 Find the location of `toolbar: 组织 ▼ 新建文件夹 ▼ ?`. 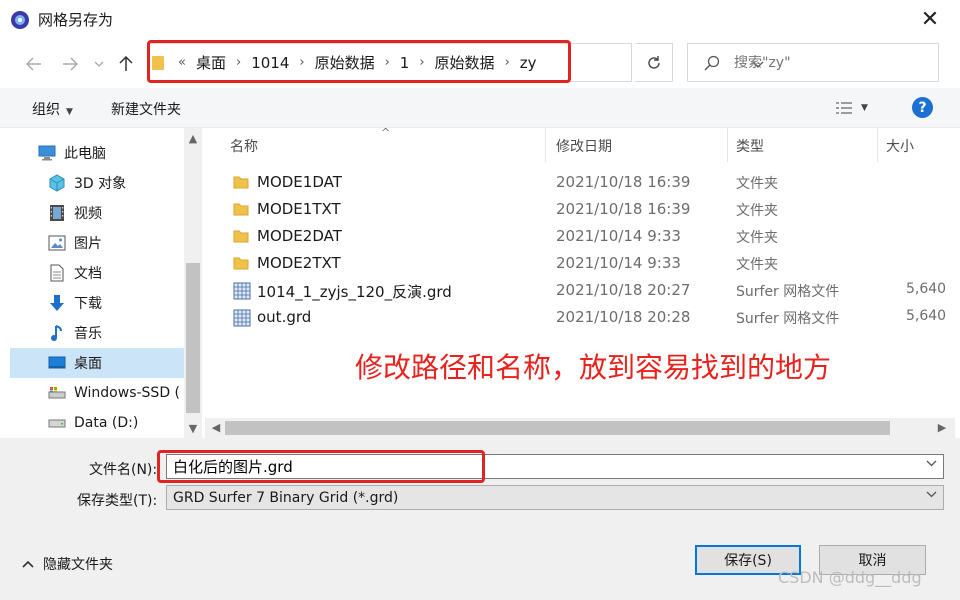

toolbar: 组织 ▼ 新建文件夹 ▼ ? is located at coordinates (480, 108).